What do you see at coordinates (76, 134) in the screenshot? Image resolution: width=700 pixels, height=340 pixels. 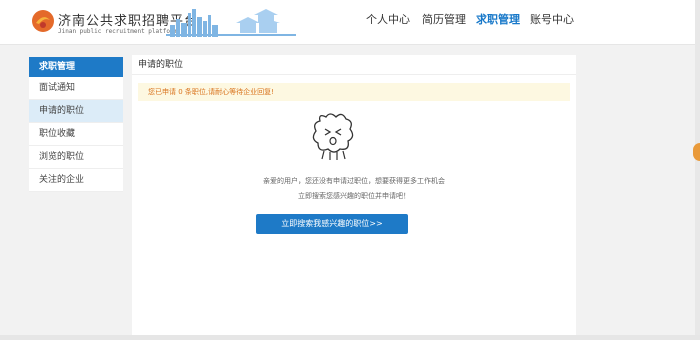 I see `sidebar-item-saved-jobs: 职位收藏` at bounding box center [76, 134].